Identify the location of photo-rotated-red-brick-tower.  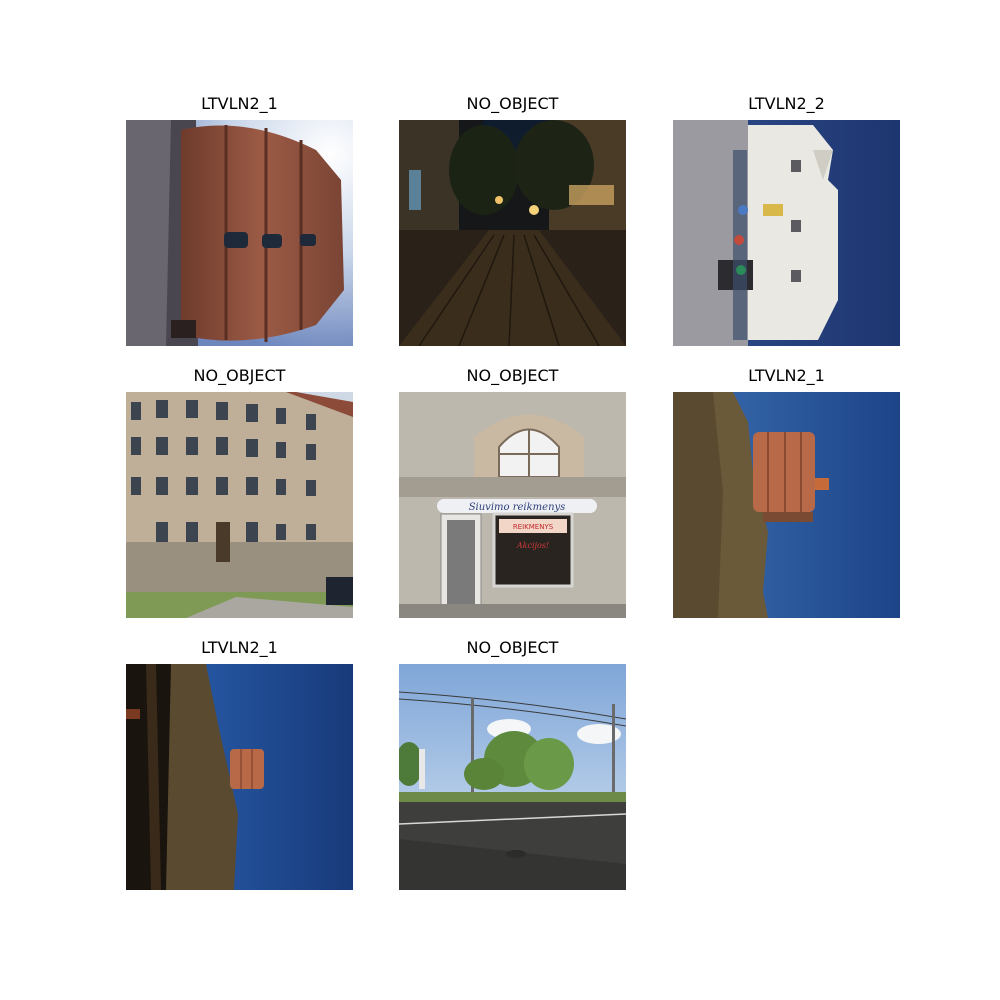
(239, 233).